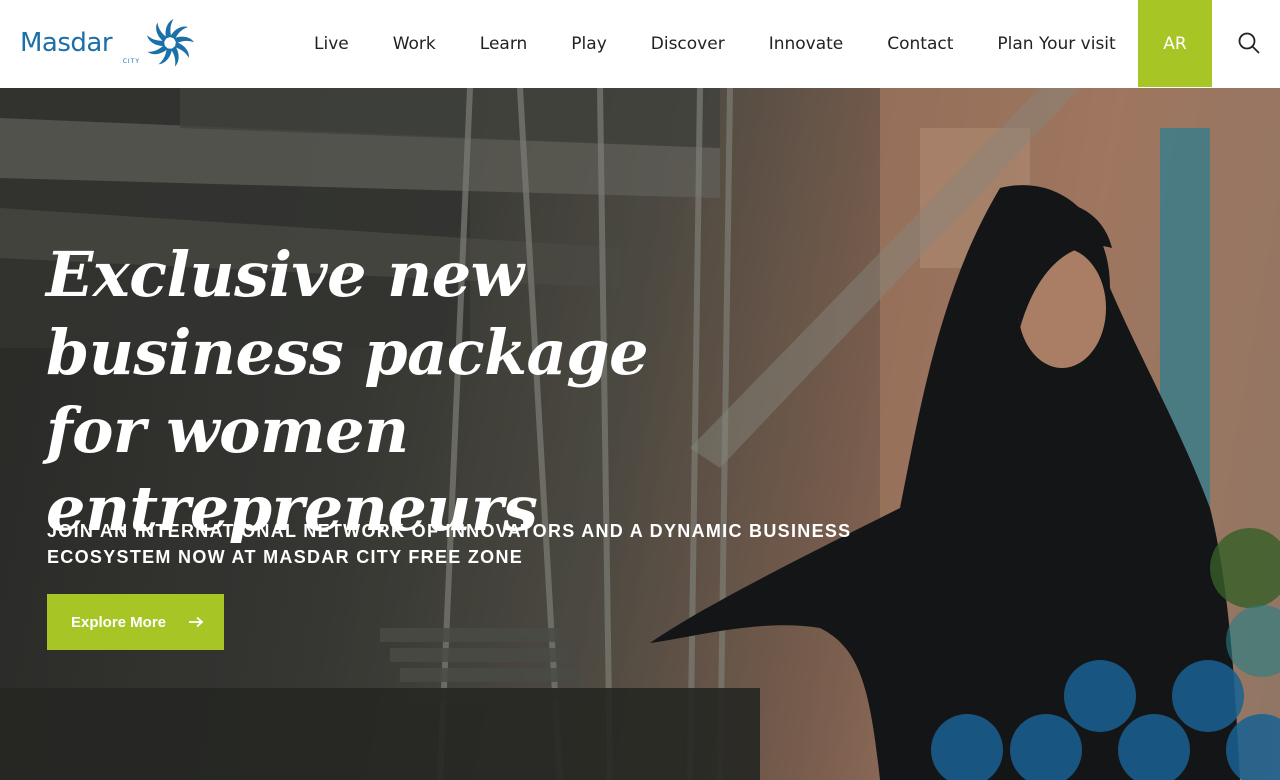 The width and height of the screenshot is (1280, 780). I want to click on search-icon, so click(1249, 43).